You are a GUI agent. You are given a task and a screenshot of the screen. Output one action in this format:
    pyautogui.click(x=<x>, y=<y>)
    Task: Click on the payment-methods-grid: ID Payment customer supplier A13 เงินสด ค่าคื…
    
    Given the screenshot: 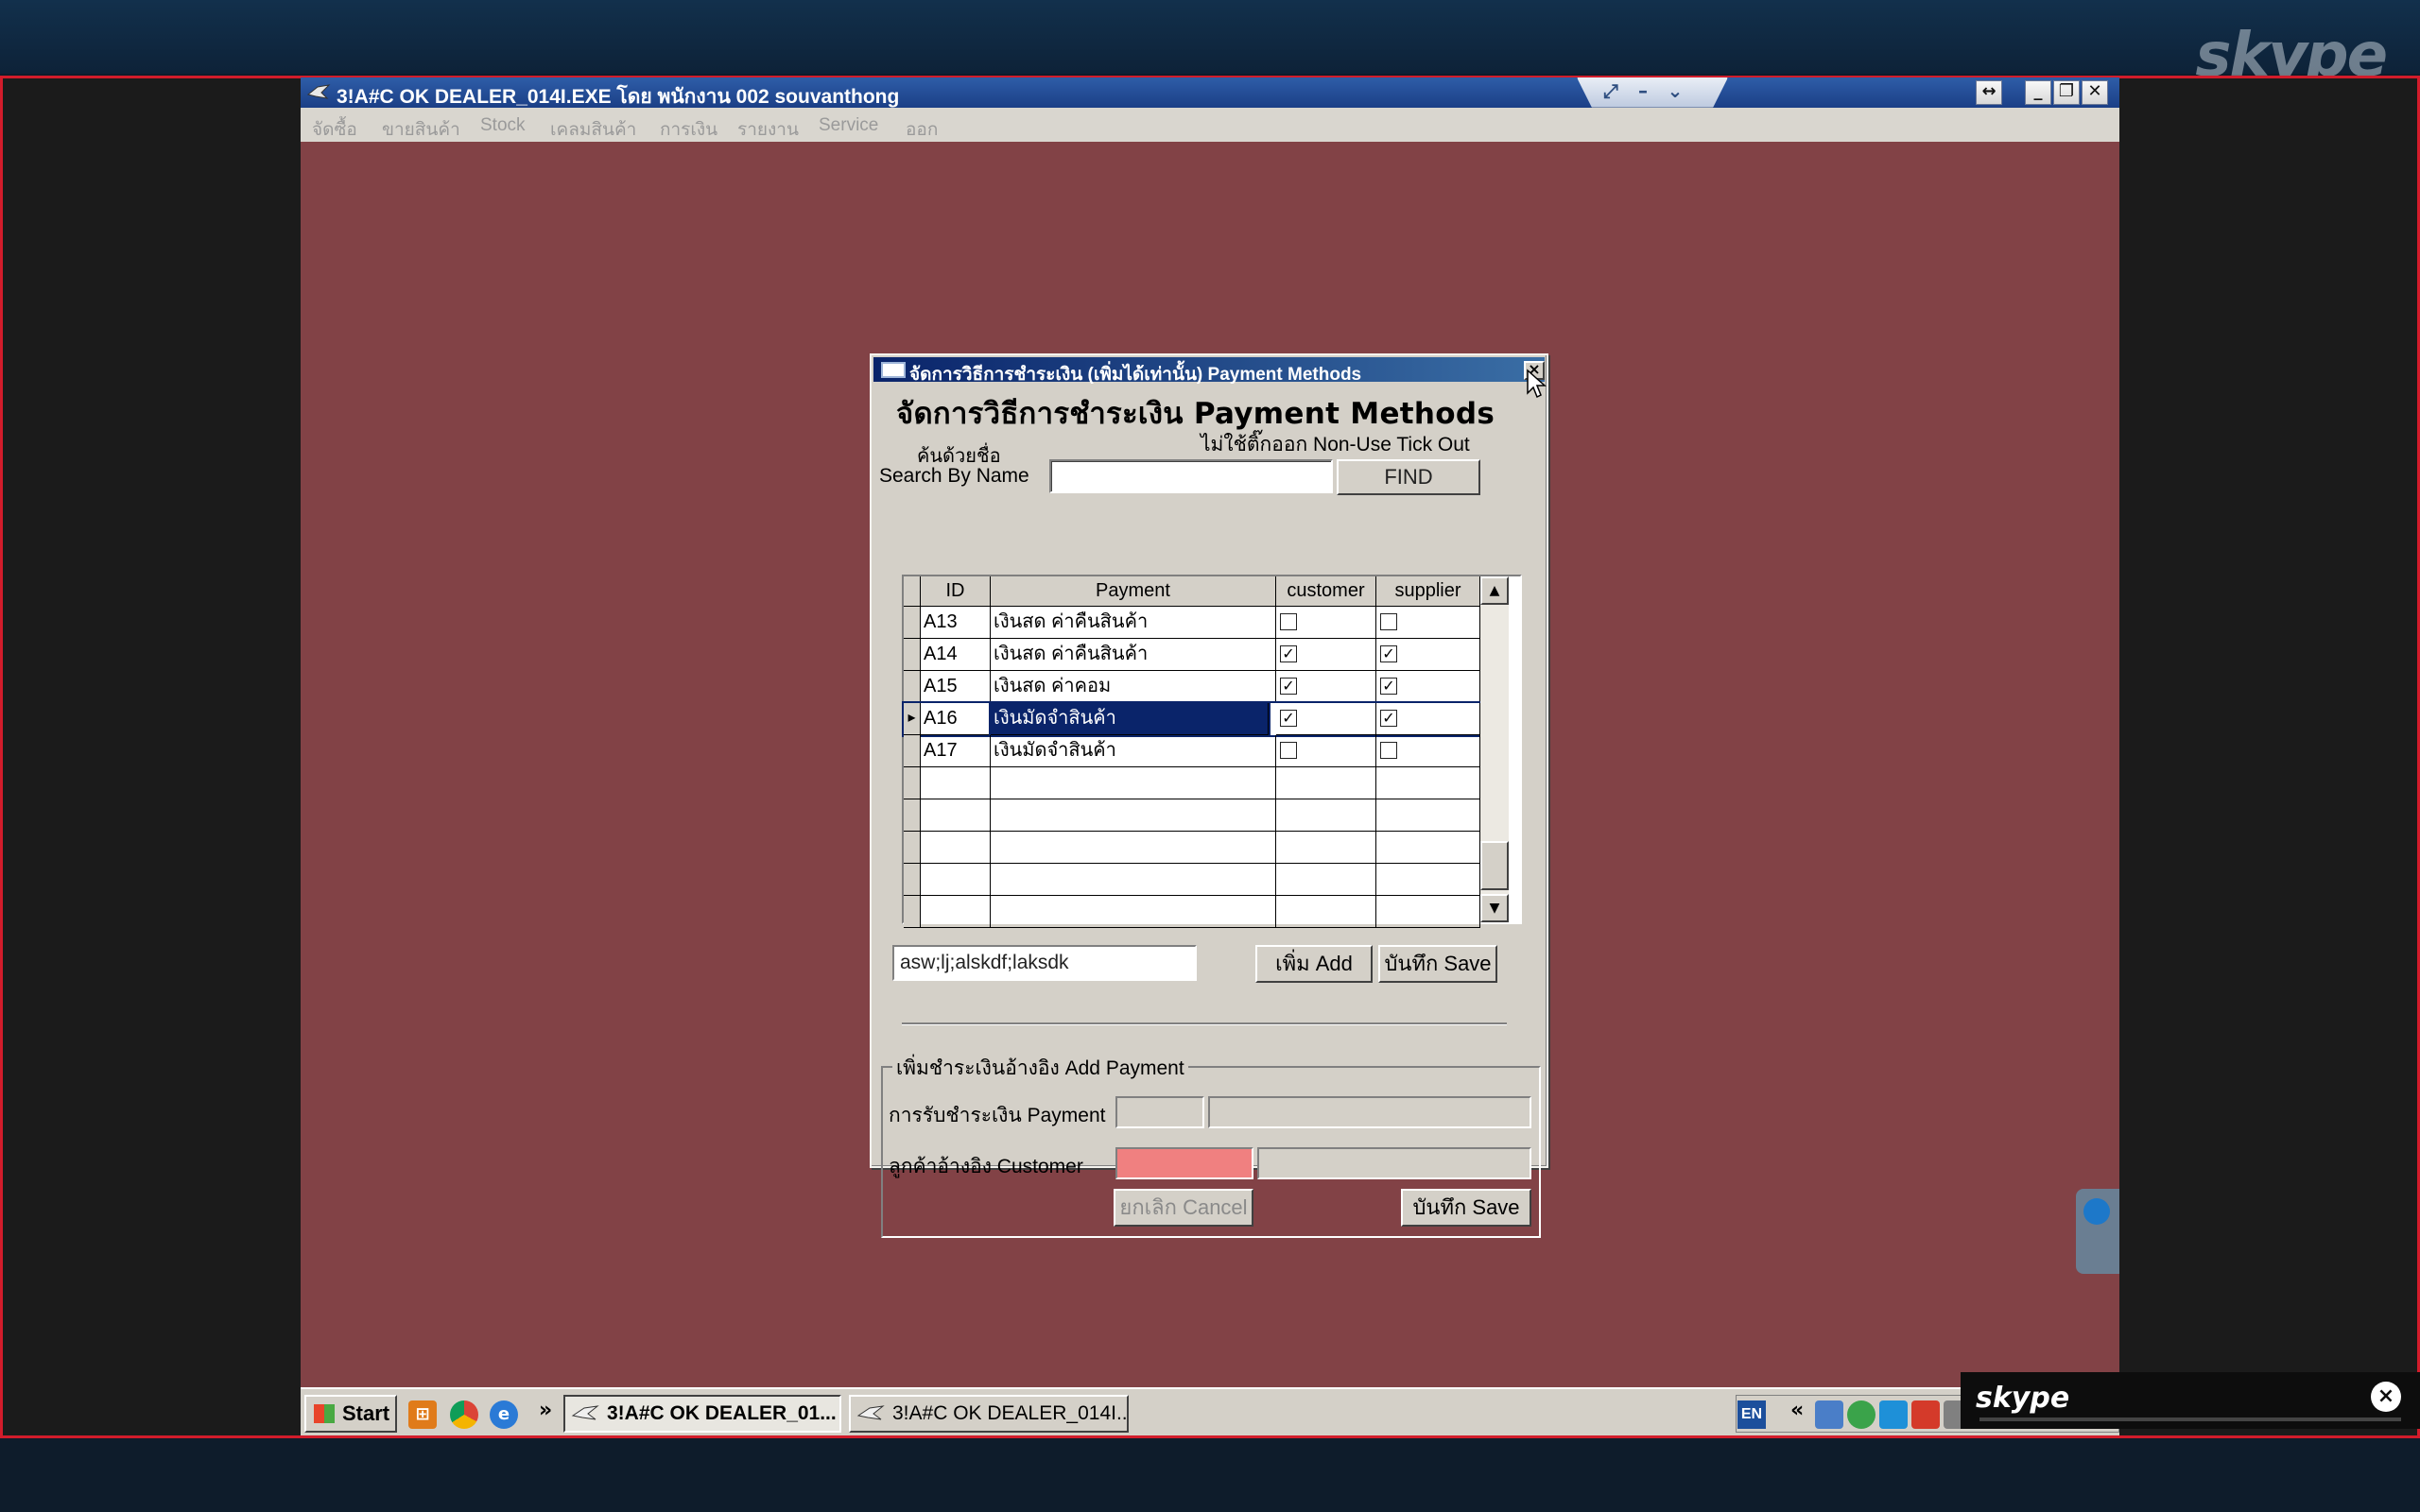 What is the action you would take?
    pyautogui.click(x=1212, y=751)
    